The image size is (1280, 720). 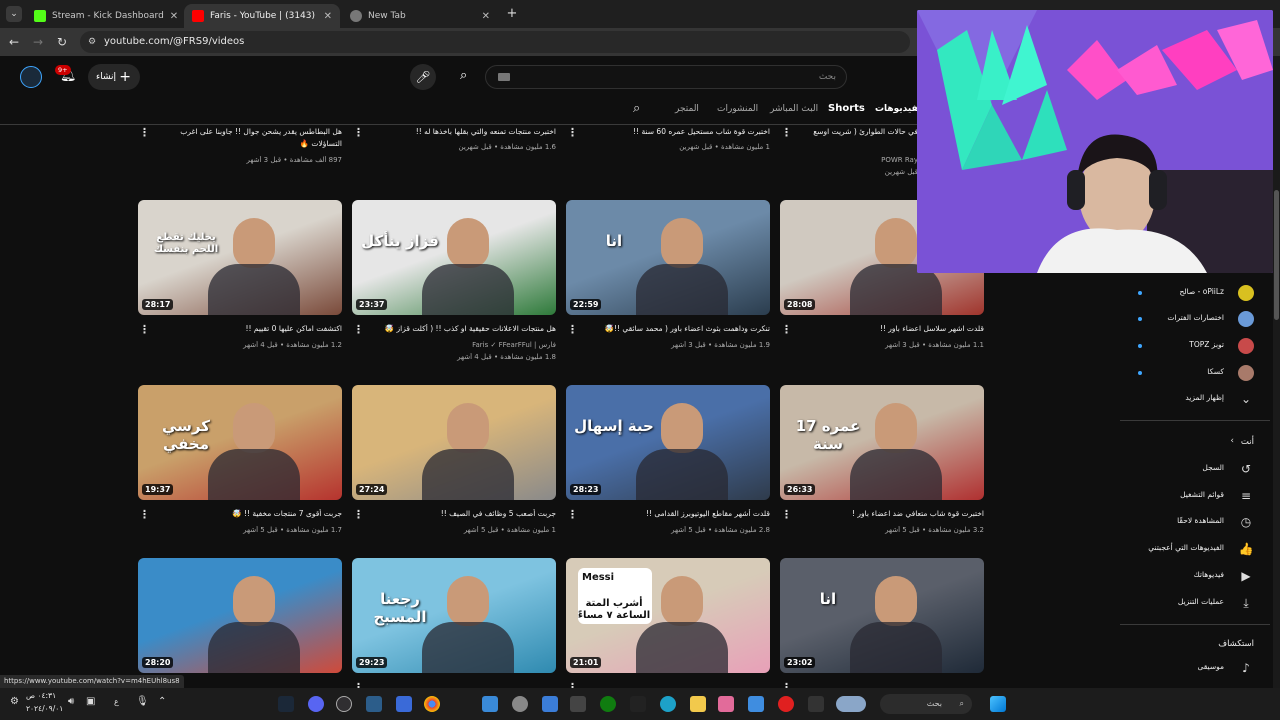 What do you see at coordinates (454, 442) in the screenshot?
I see `video-thumbnail: 27:24` at bounding box center [454, 442].